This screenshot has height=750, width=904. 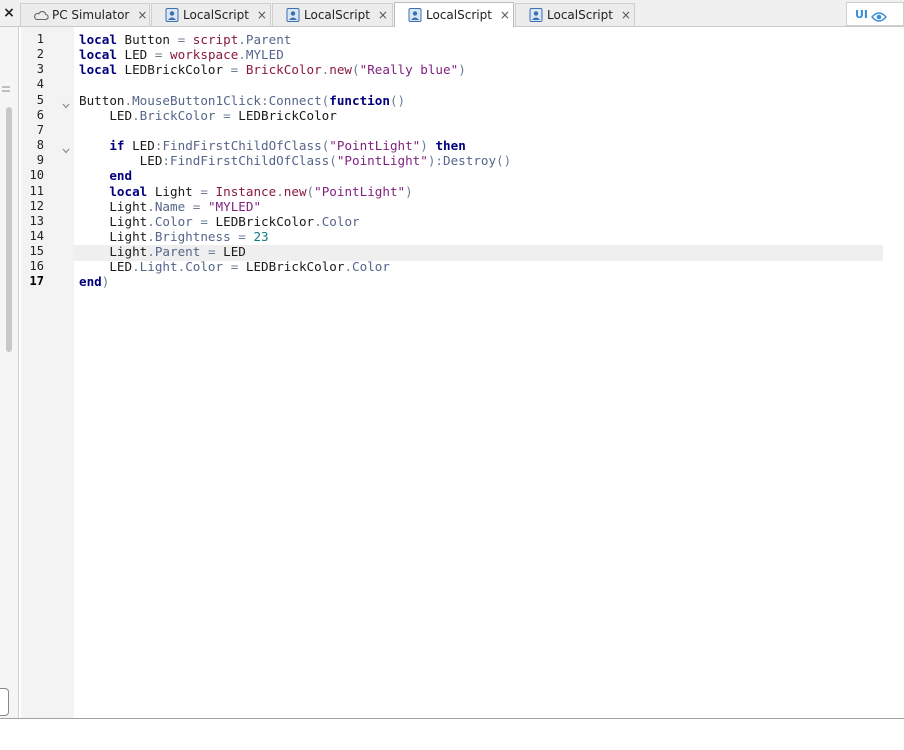 I want to click on code-line: local Light = Instance.new("PointLight"), so click(x=246, y=191).